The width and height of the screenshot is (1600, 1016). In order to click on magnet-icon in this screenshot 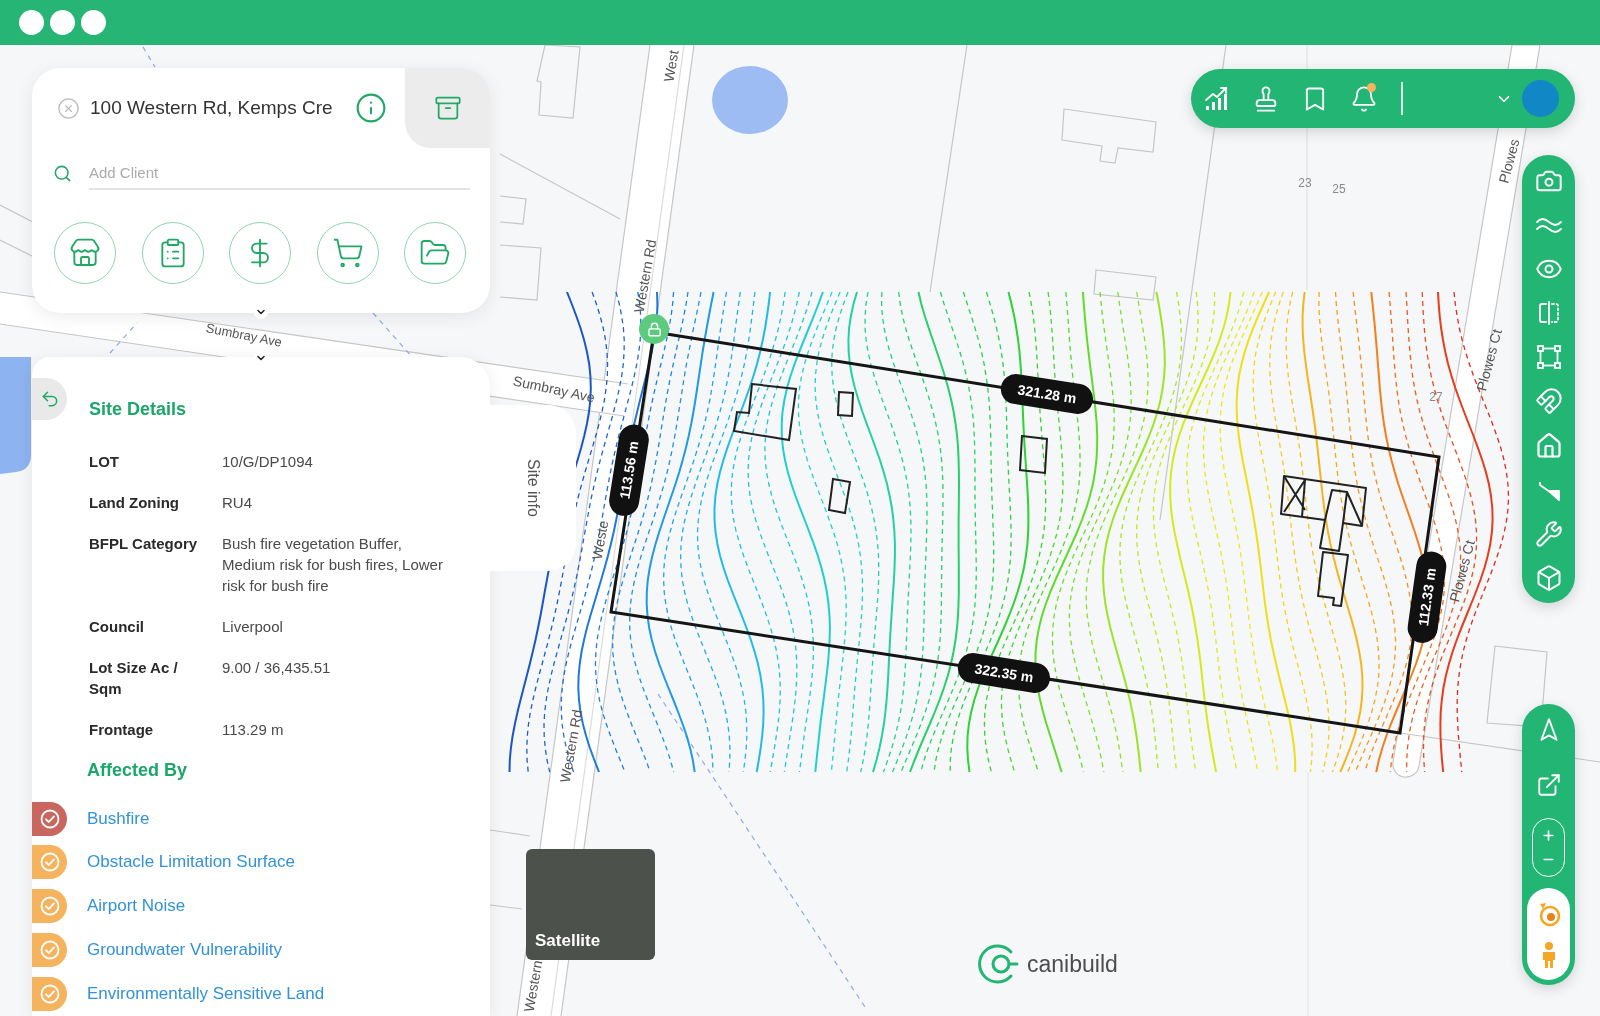, I will do `click(1548, 401)`.